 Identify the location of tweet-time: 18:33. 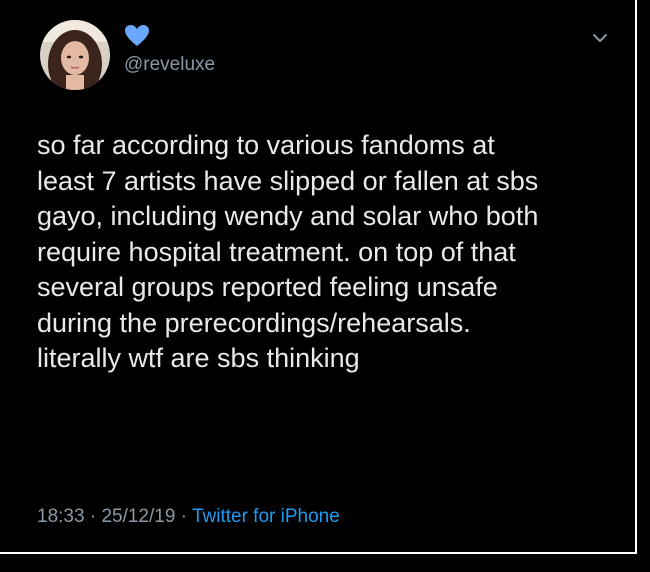
(61, 516).